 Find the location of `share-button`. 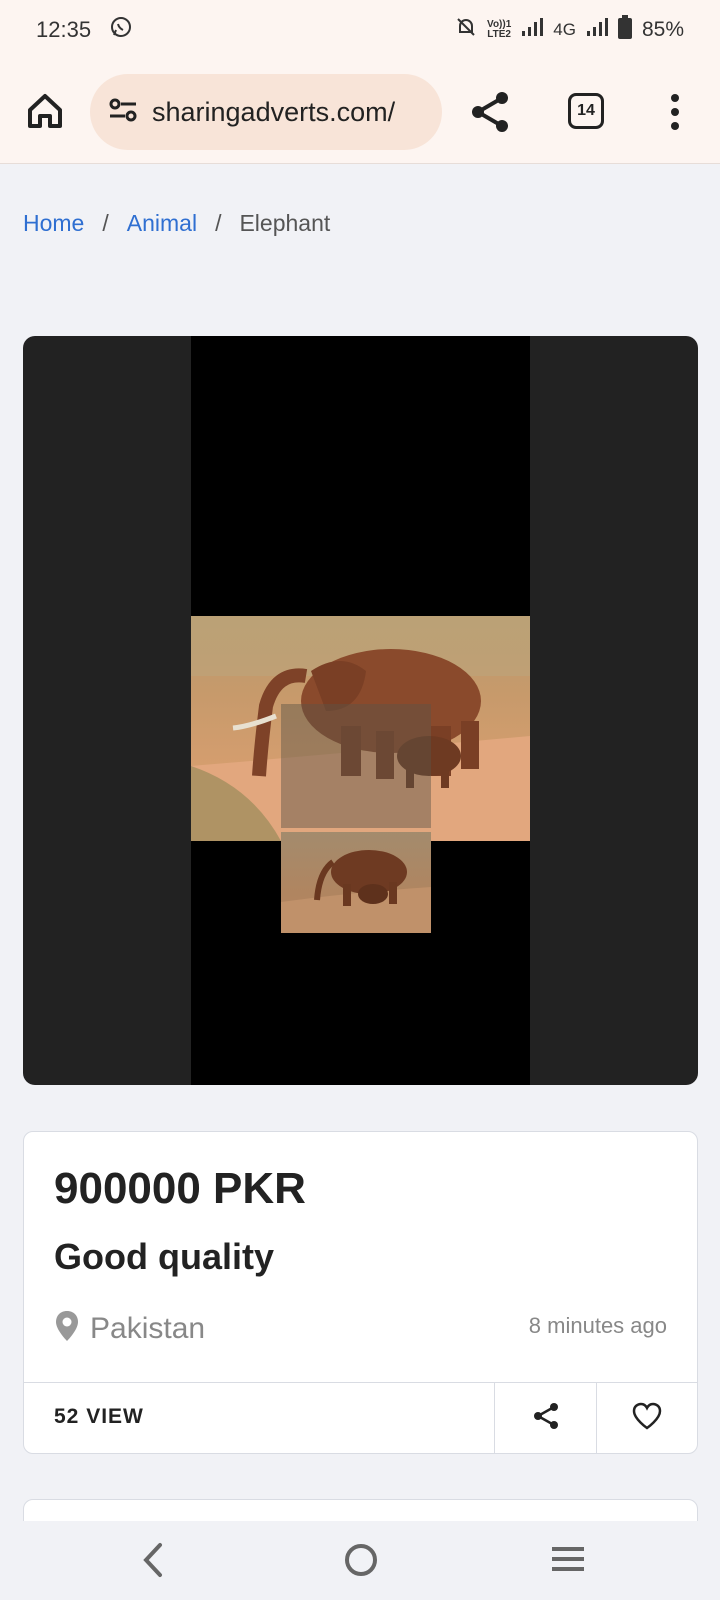

share-button is located at coordinates (545, 1418).